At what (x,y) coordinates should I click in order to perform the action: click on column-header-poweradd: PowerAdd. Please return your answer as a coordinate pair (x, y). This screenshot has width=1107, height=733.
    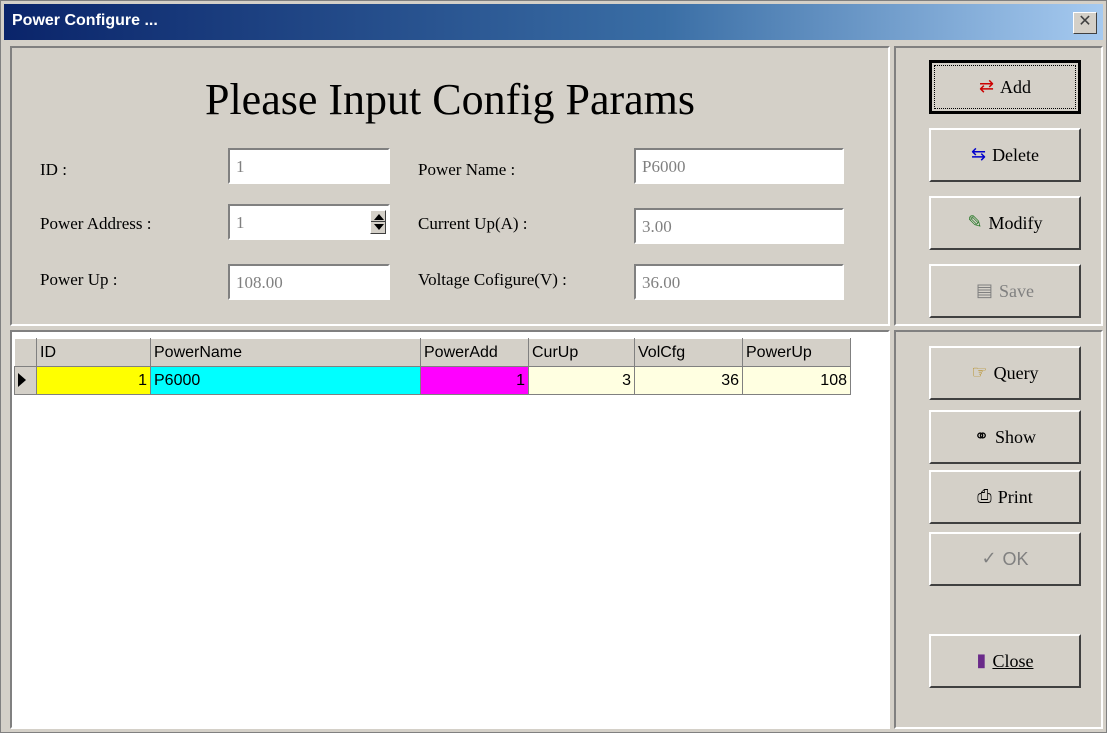
    Looking at the image, I should click on (474, 352).